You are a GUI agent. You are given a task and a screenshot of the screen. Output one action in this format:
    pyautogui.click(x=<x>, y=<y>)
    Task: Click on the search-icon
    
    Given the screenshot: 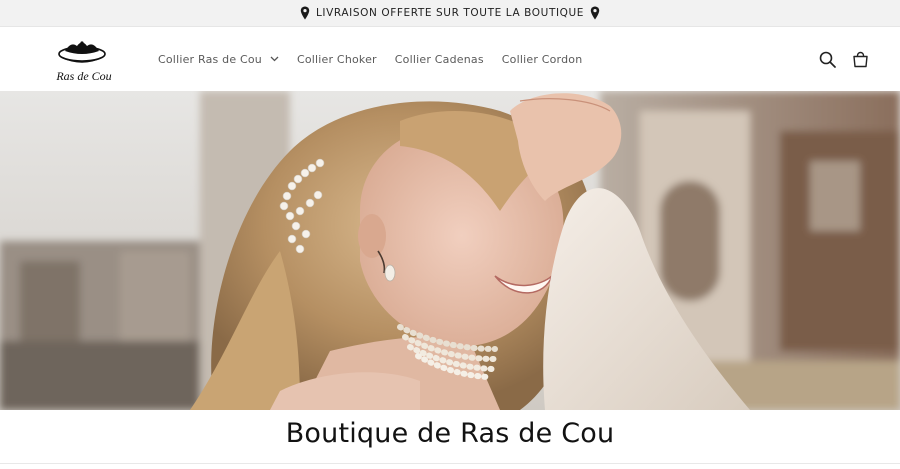 What is the action you would take?
    pyautogui.click(x=827, y=59)
    